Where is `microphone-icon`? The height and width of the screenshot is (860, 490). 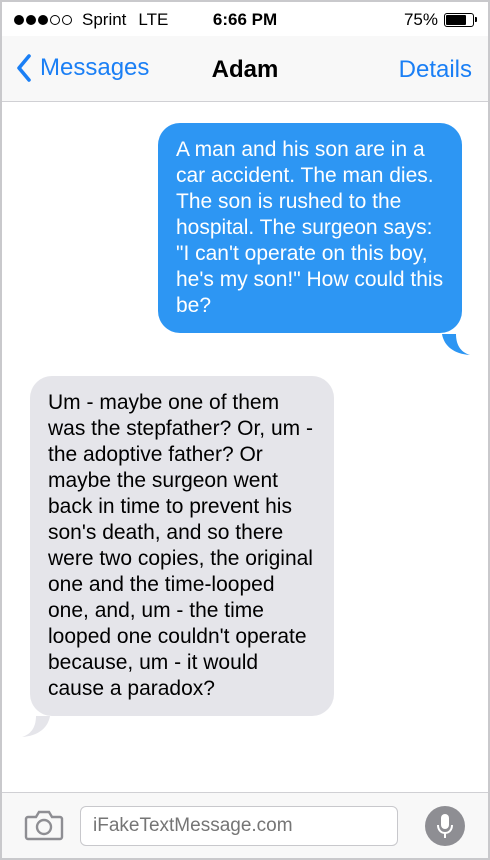 microphone-icon is located at coordinates (445, 826).